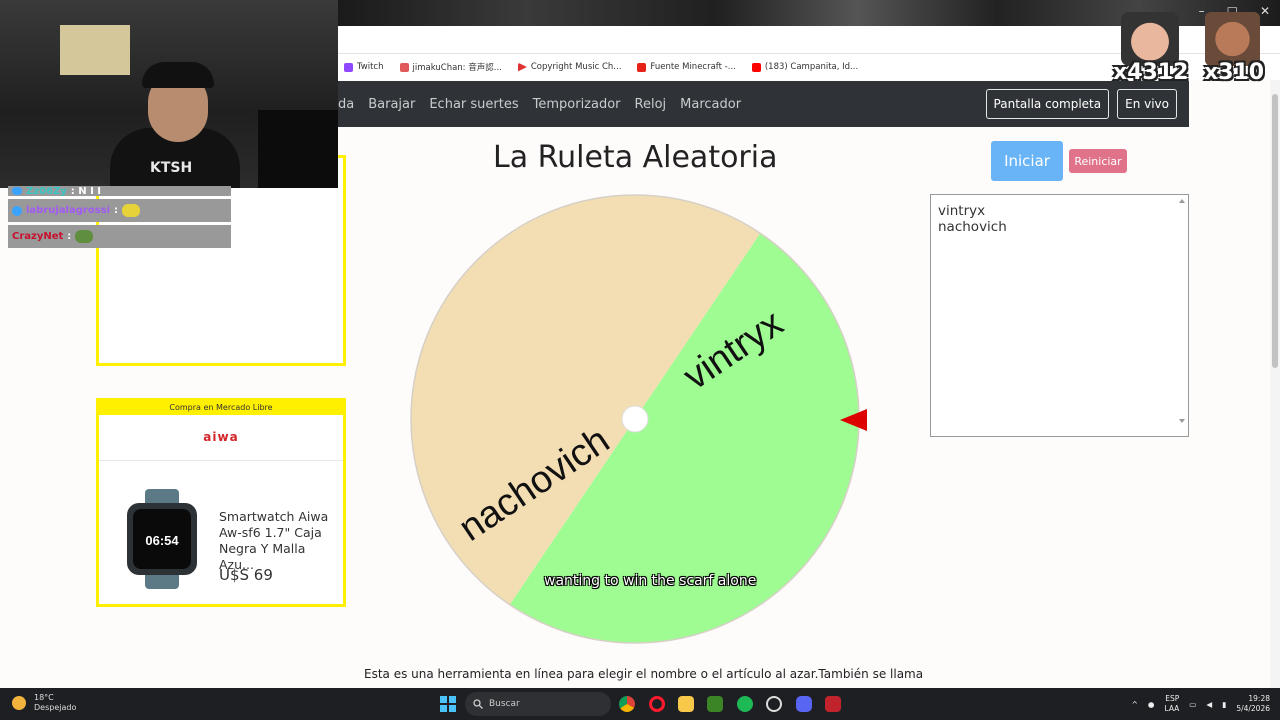 Image resolution: width=1280 pixels, height=720 pixels. Describe the element at coordinates (1147, 104) in the screenshot. I see `live-button: En vivo` at that location.